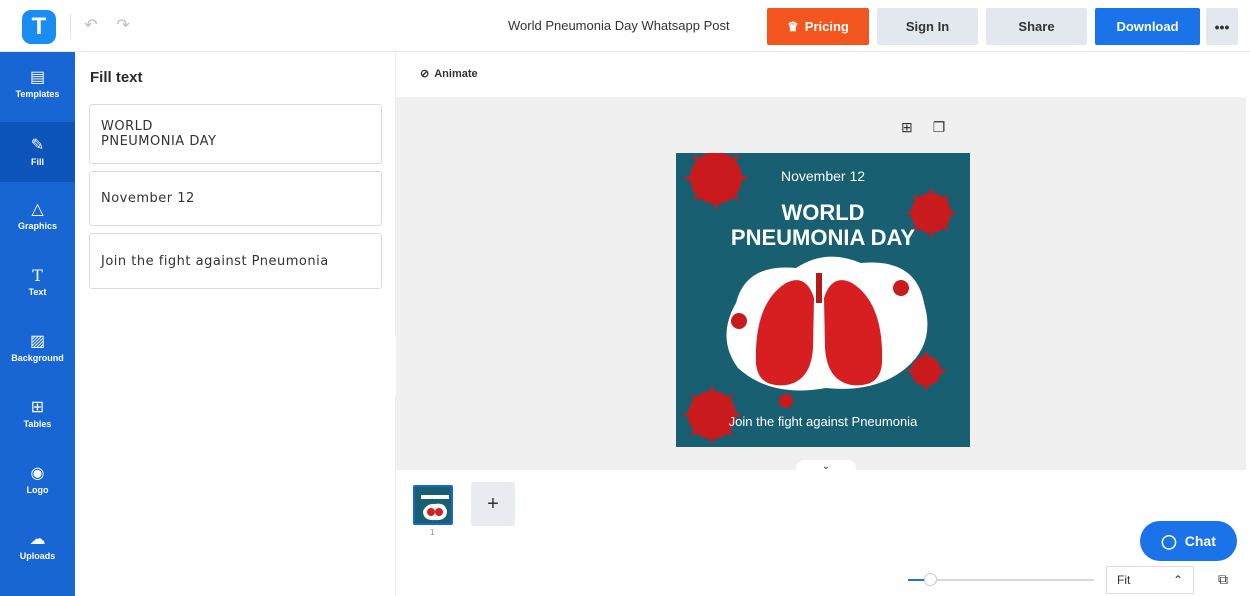 The height and width of the screenshot is (596, 1250). What do you see at coordinates (37, 77) in the screenshot?
I see `templates-icon: ▤` at bounding box center [37, 77].